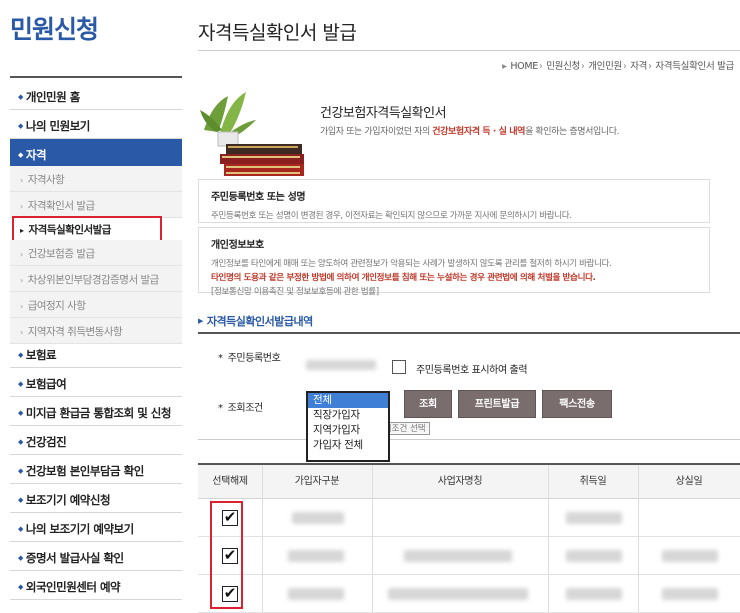  I want to click on sidebar-item-personal-home: ◆ 개인민원 홈, so click(96, 95).